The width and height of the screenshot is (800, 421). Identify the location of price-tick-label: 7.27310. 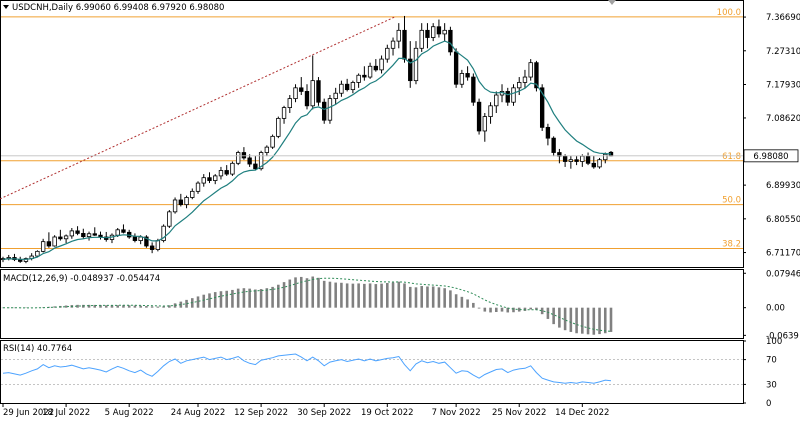
(783, 52).